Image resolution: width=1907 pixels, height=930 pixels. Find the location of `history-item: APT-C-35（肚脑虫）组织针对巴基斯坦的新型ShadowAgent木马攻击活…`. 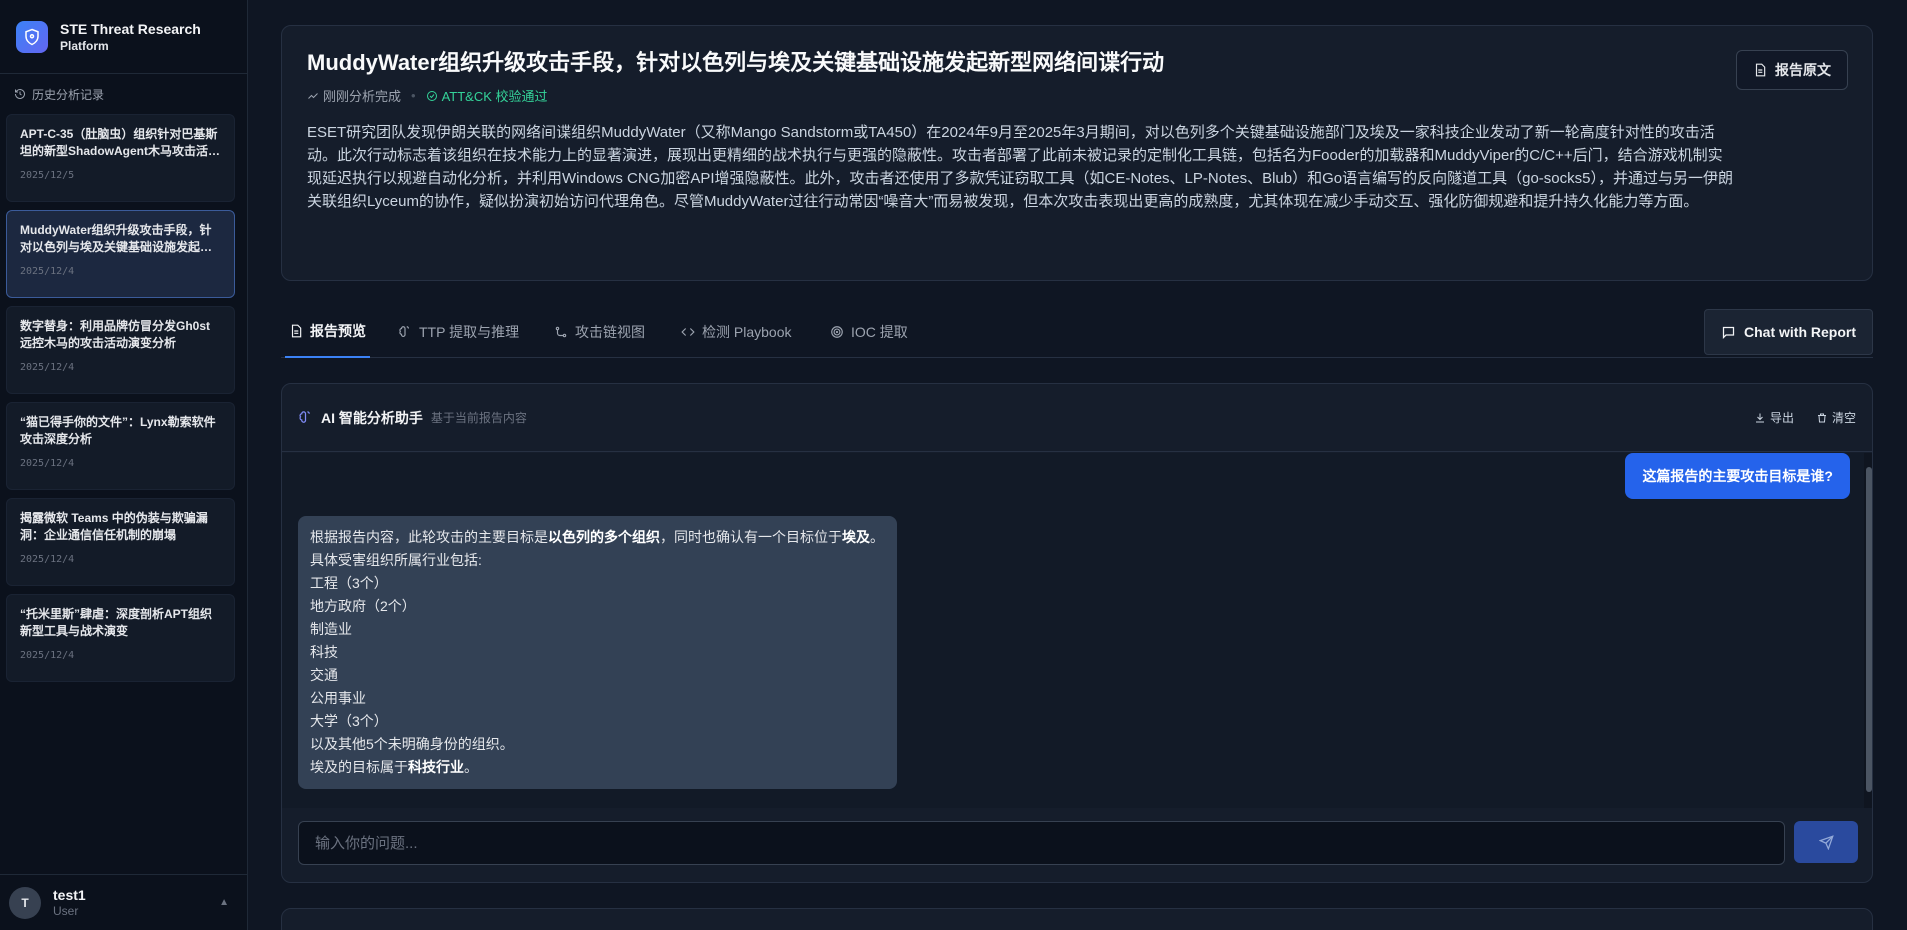

history-item: APT-C-35（肚脑虫）组织针对巴基斯坦的新型ShadowAgent木马攻击活… is located at coordinates (120, 158).